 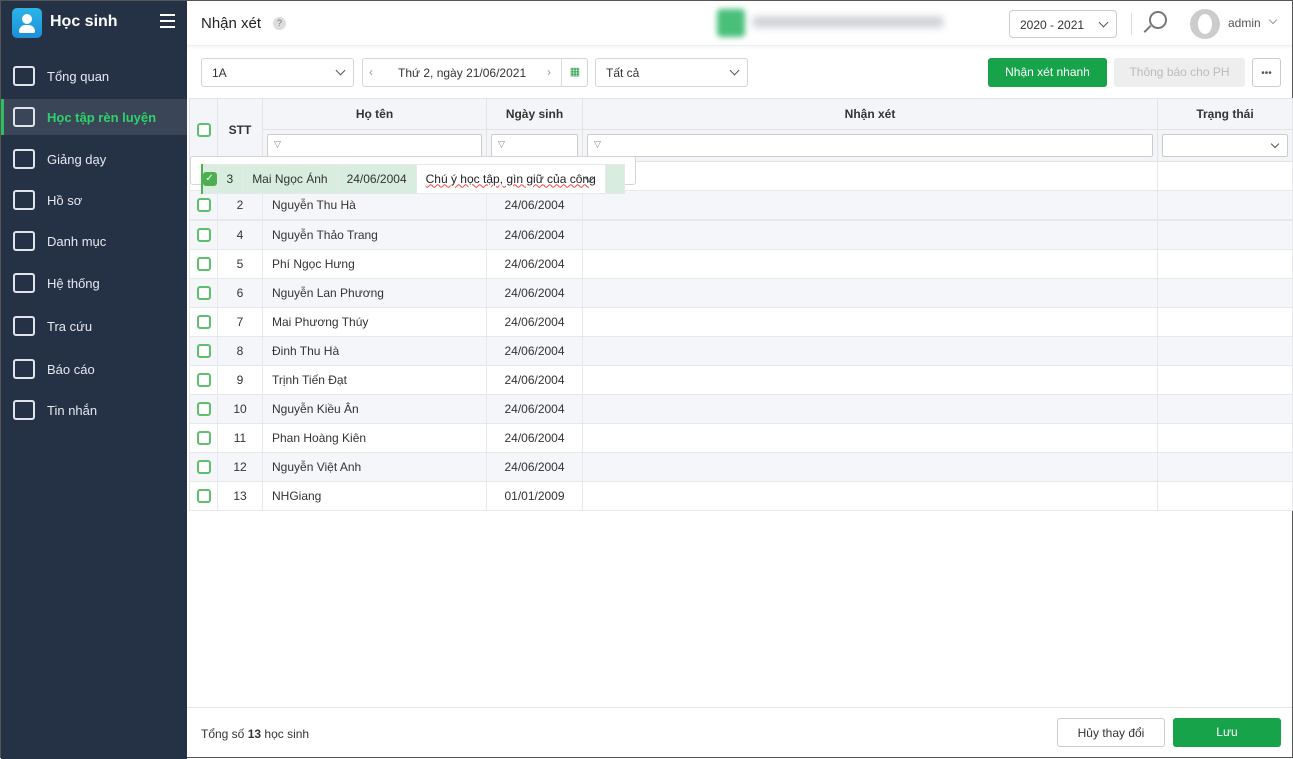 What do you see at coordinates (94, 159) in the screenshot?
I see `sidebar-item-2: Giảng dạy` at bounding box center [94, 159].